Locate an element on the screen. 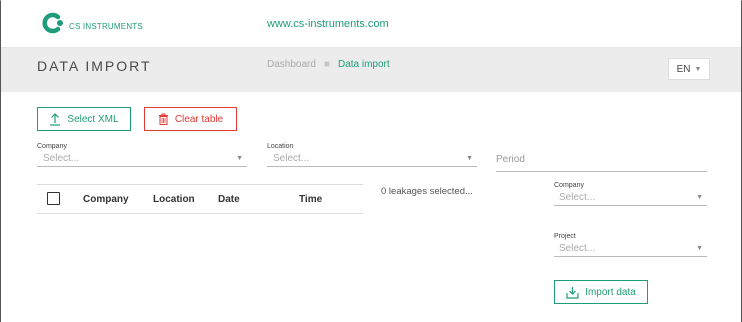 The height and width of the screenshot is (322, 742). period-input: Period is located at coordinates (601, 163).